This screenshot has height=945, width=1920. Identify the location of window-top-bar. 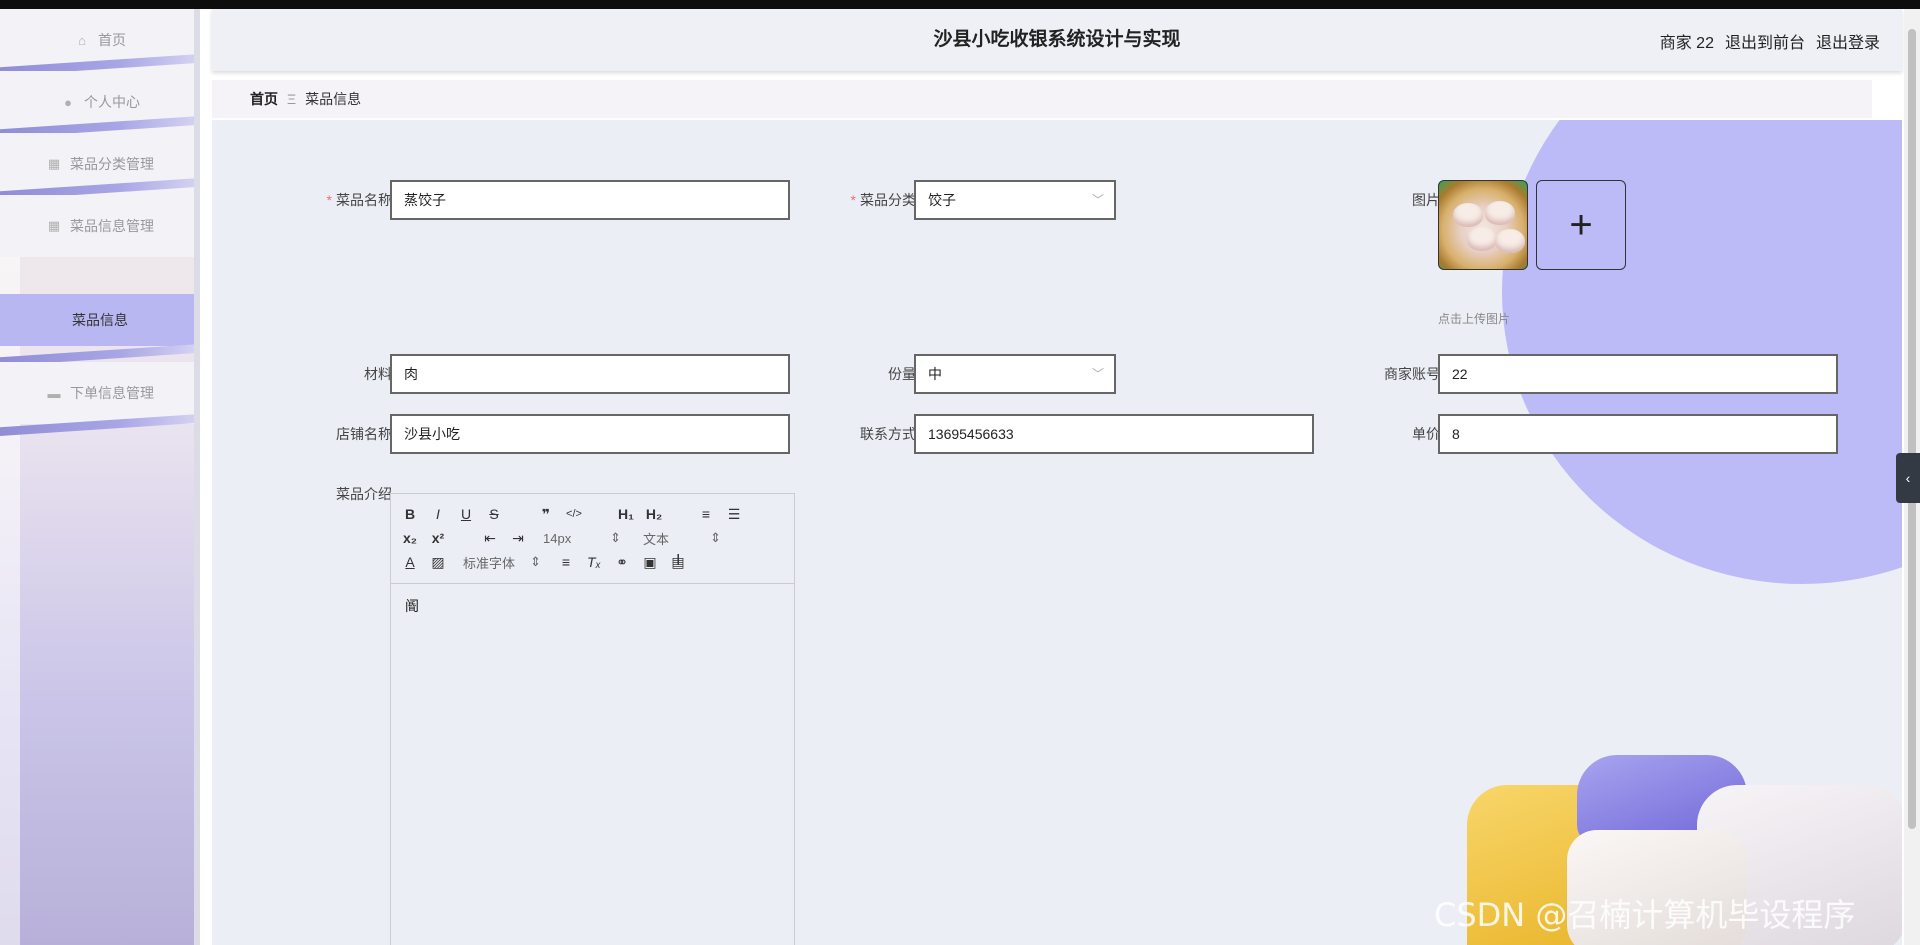
(960, 4).